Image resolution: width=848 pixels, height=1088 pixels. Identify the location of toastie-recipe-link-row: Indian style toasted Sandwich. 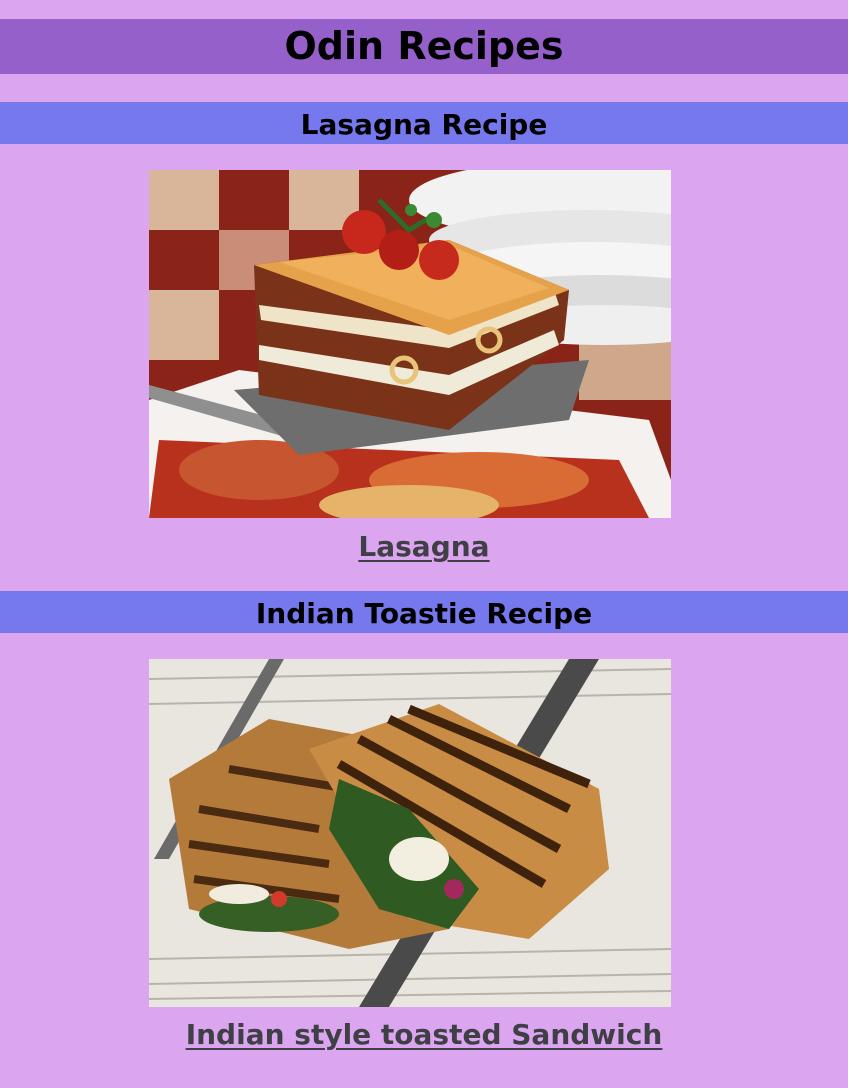
(424, 1035).